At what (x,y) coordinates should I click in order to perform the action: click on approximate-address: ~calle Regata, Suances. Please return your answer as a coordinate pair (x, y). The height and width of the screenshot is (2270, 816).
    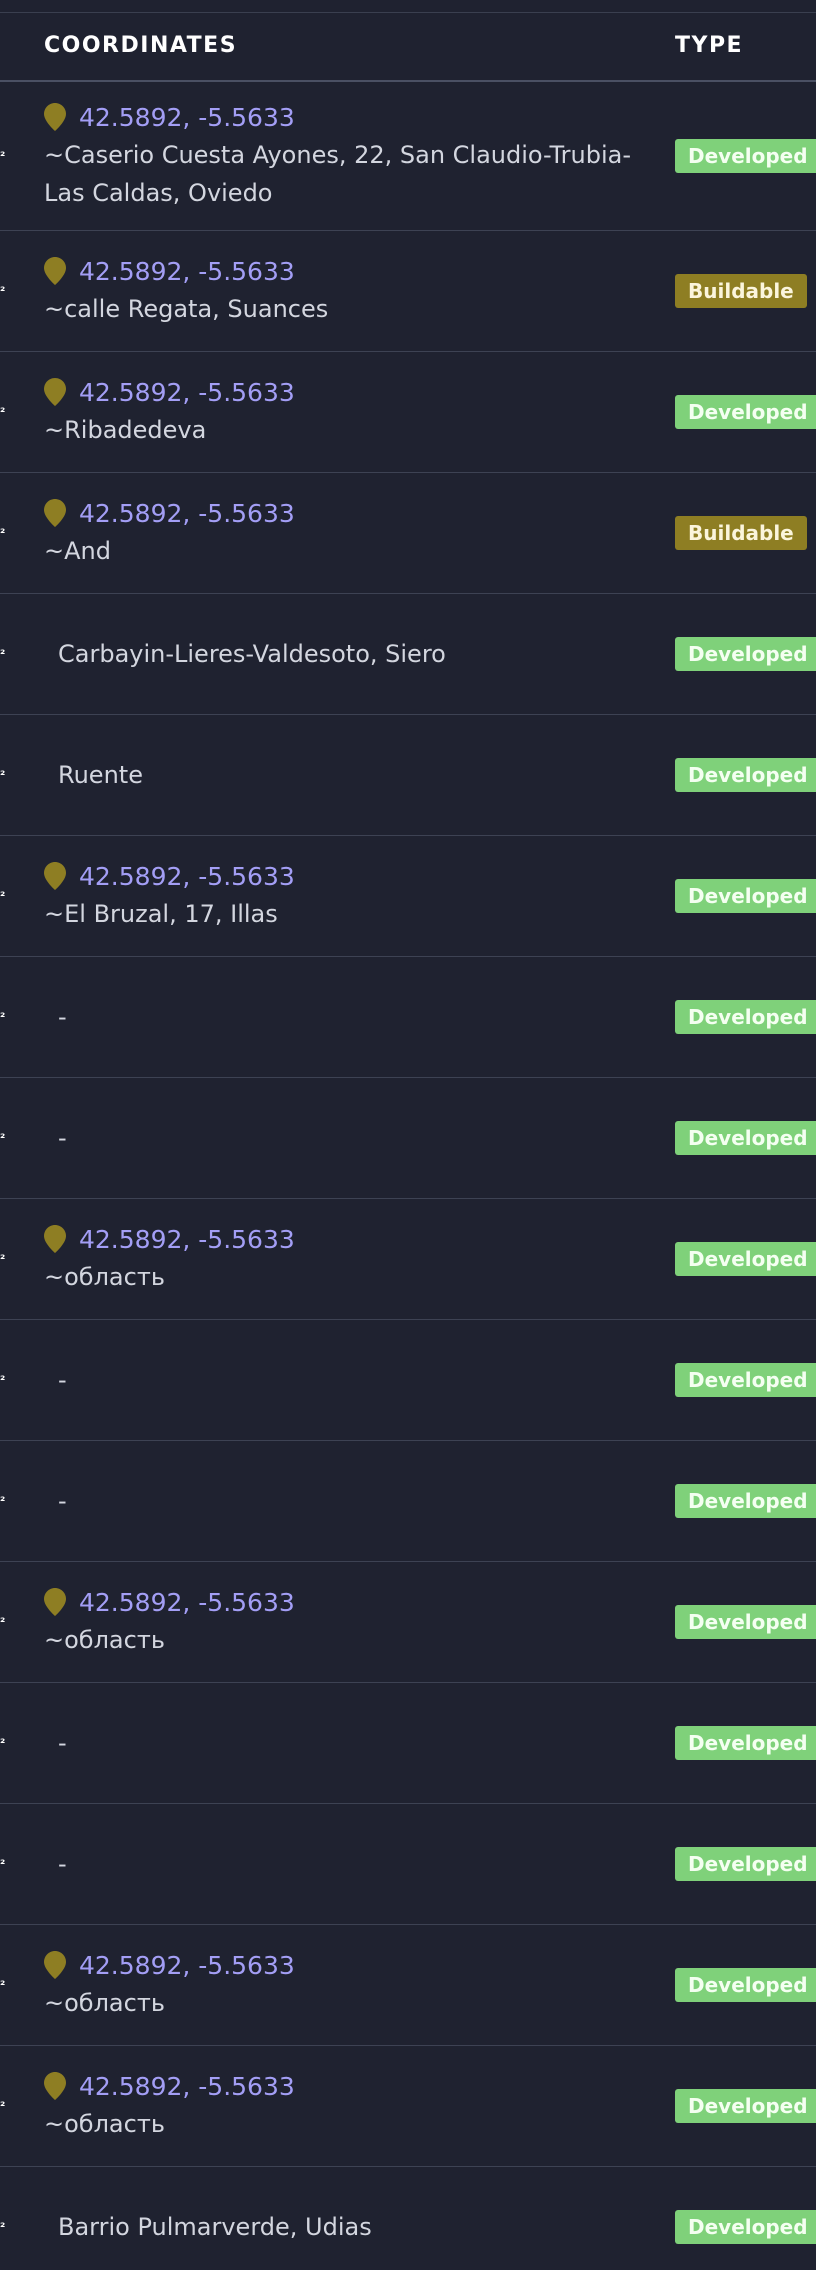
    Looking at the image, I should click on (186, 309).